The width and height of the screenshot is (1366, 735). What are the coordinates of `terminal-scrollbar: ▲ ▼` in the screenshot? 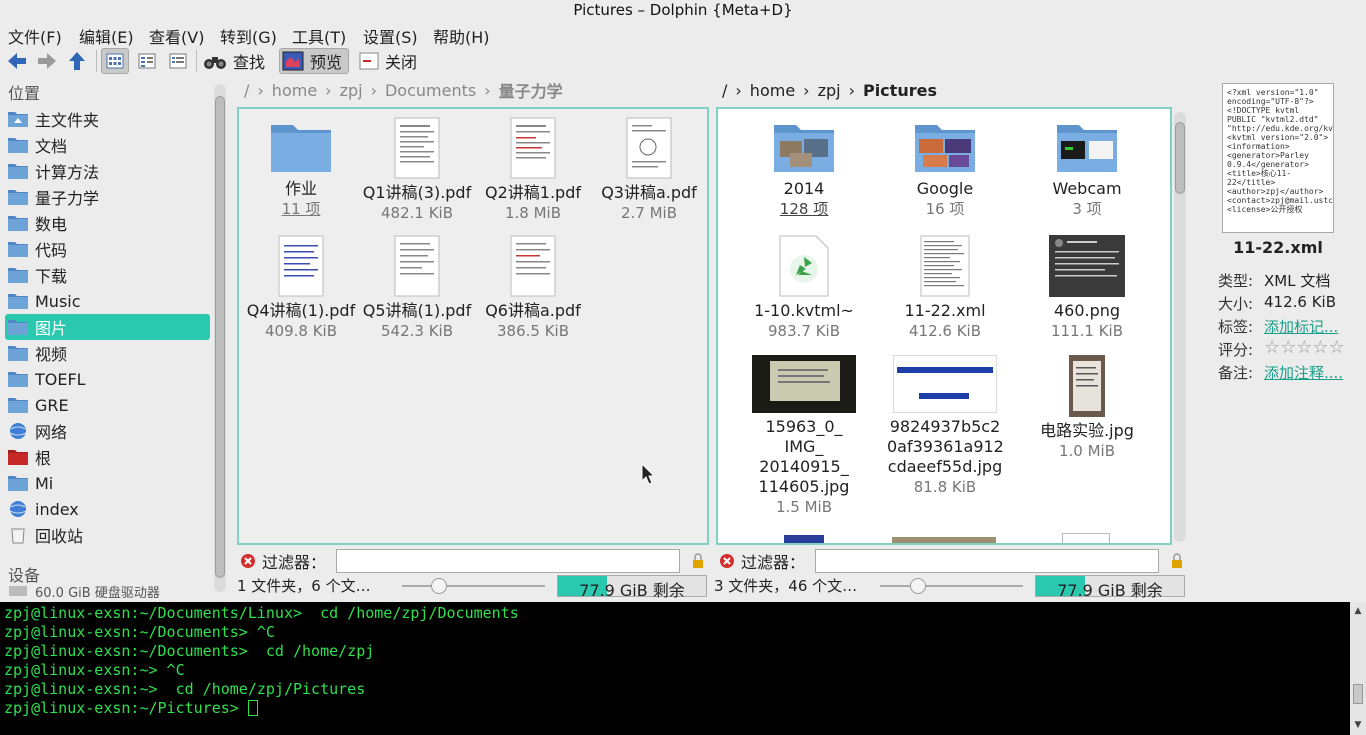 It's located at (1358, 668).